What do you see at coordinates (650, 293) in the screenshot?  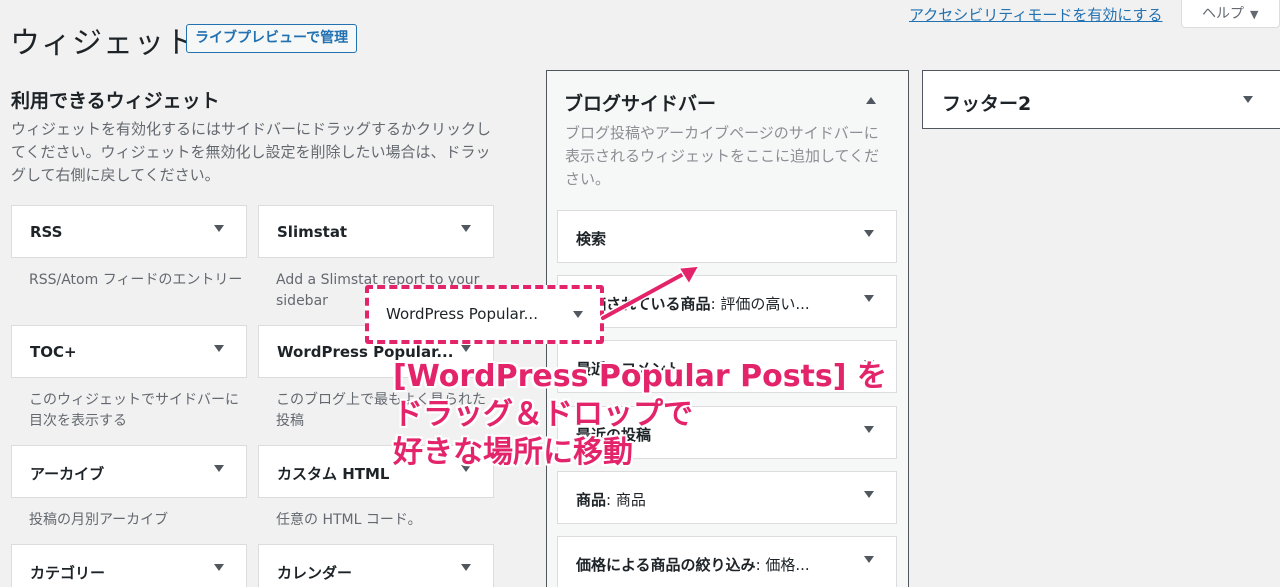 I see `annotation-arrow-icon` at bounding box center [650, 293].